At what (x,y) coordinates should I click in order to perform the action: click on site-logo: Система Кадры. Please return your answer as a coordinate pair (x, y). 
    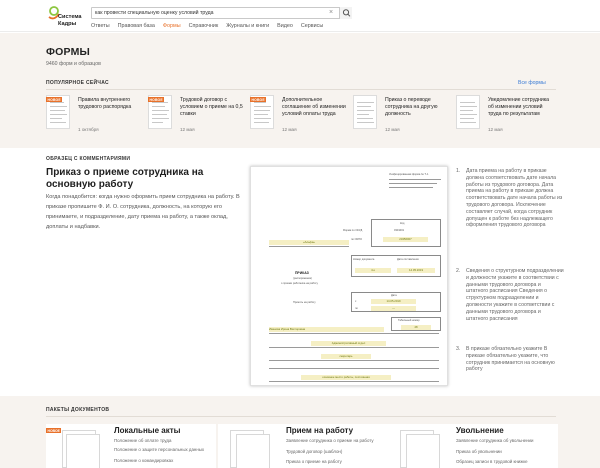
    Looking at the image, I should click on (72, 17).